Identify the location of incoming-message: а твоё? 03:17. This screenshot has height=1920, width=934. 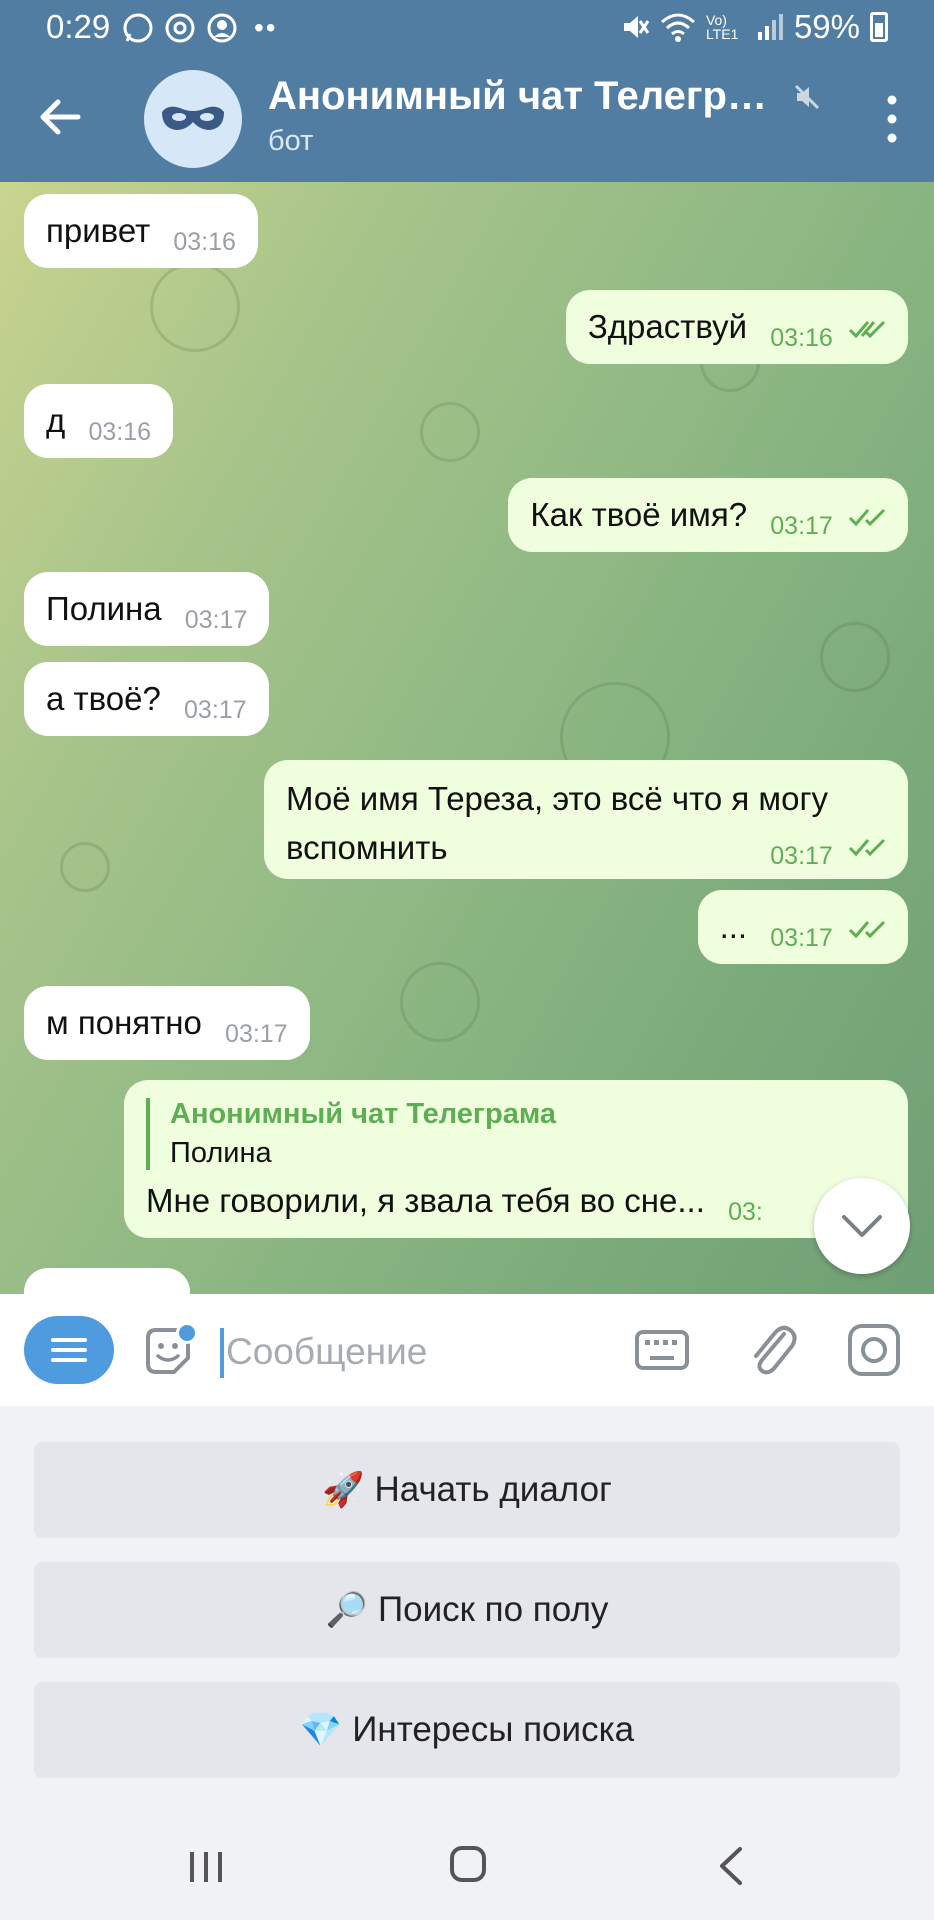
(146, 699).